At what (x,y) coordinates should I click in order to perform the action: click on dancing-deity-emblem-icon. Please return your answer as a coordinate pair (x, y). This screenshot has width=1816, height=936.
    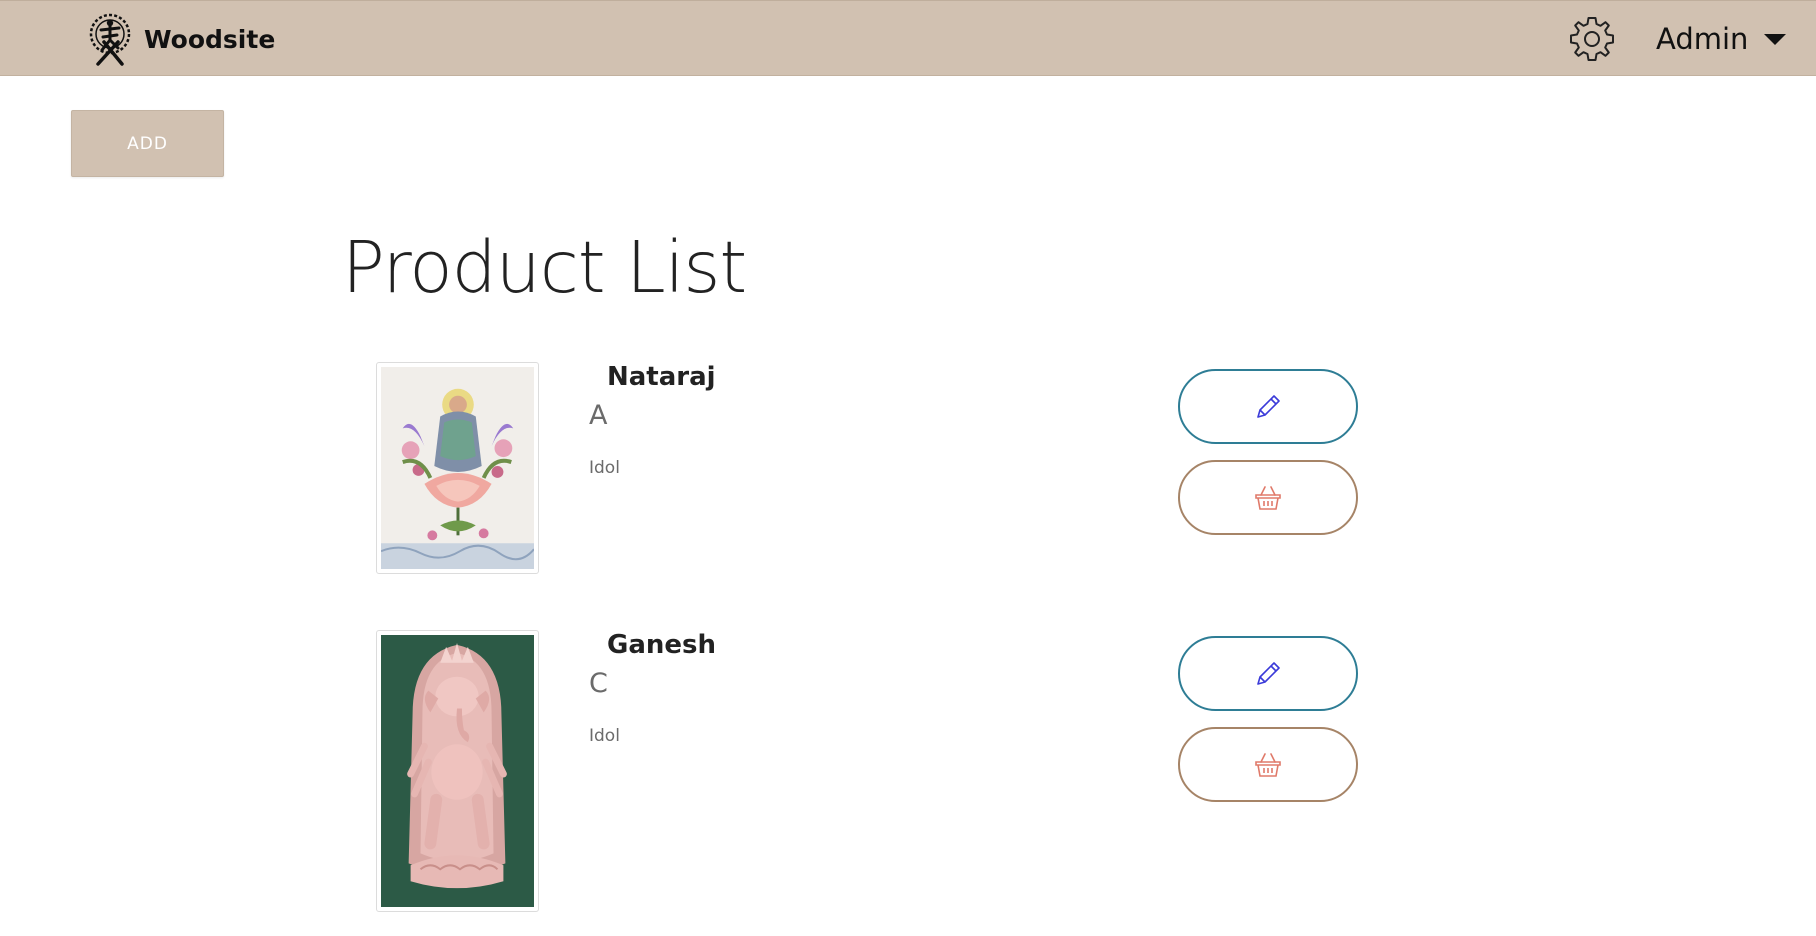
    Looking at the image, I should click on (110, 39).